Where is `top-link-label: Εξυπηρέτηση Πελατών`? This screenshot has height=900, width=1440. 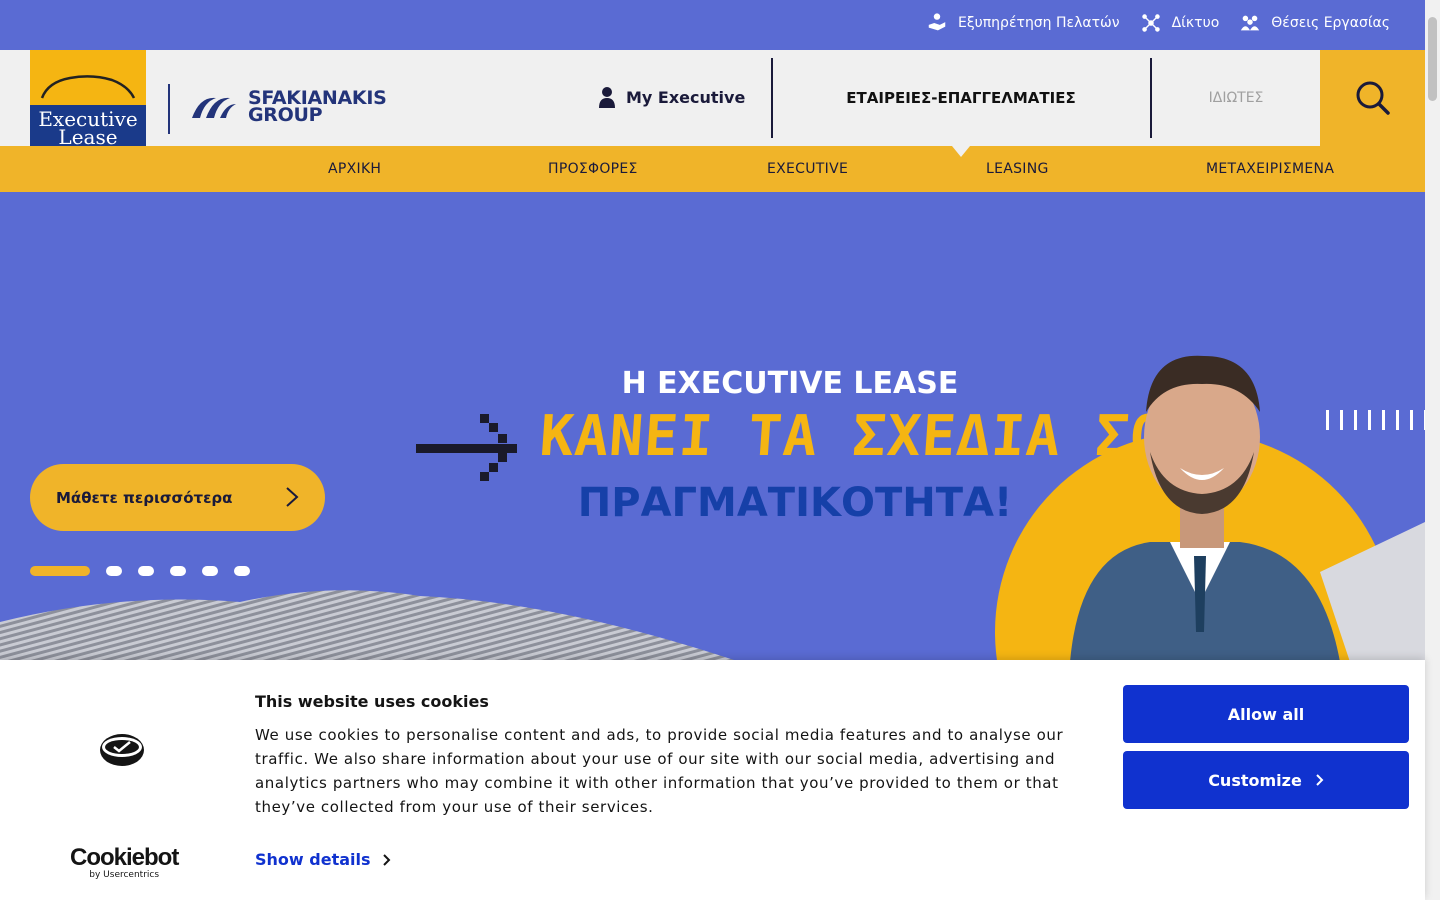
top-link-label: Εξυπηρέτηση Πελατών is located at coordinates (1039, 23).